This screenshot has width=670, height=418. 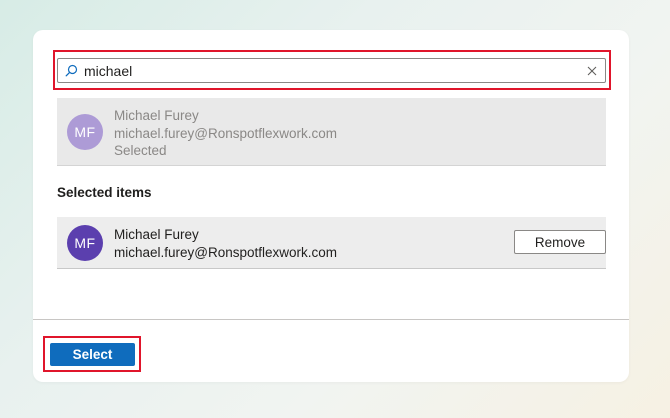 I want to click on search-input, so click(x=335, y=70).